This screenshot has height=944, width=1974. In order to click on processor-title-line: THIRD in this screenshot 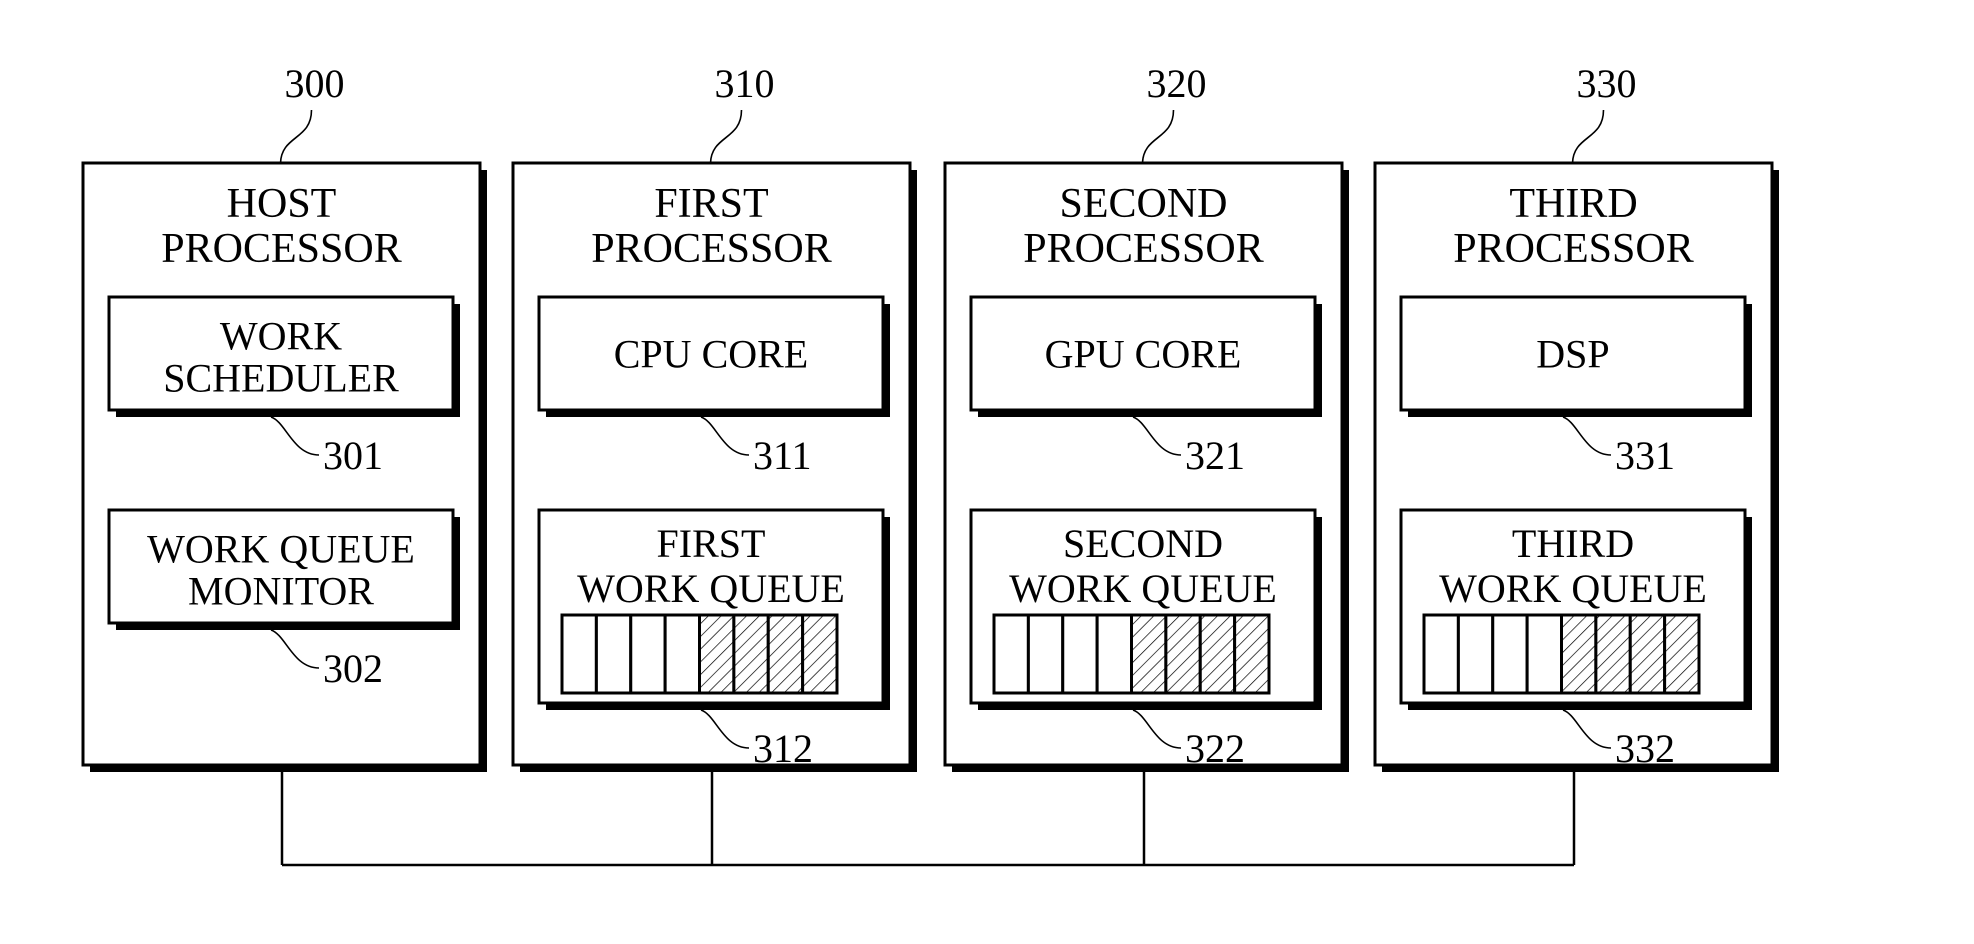, I will do `click(1573, 204)`.